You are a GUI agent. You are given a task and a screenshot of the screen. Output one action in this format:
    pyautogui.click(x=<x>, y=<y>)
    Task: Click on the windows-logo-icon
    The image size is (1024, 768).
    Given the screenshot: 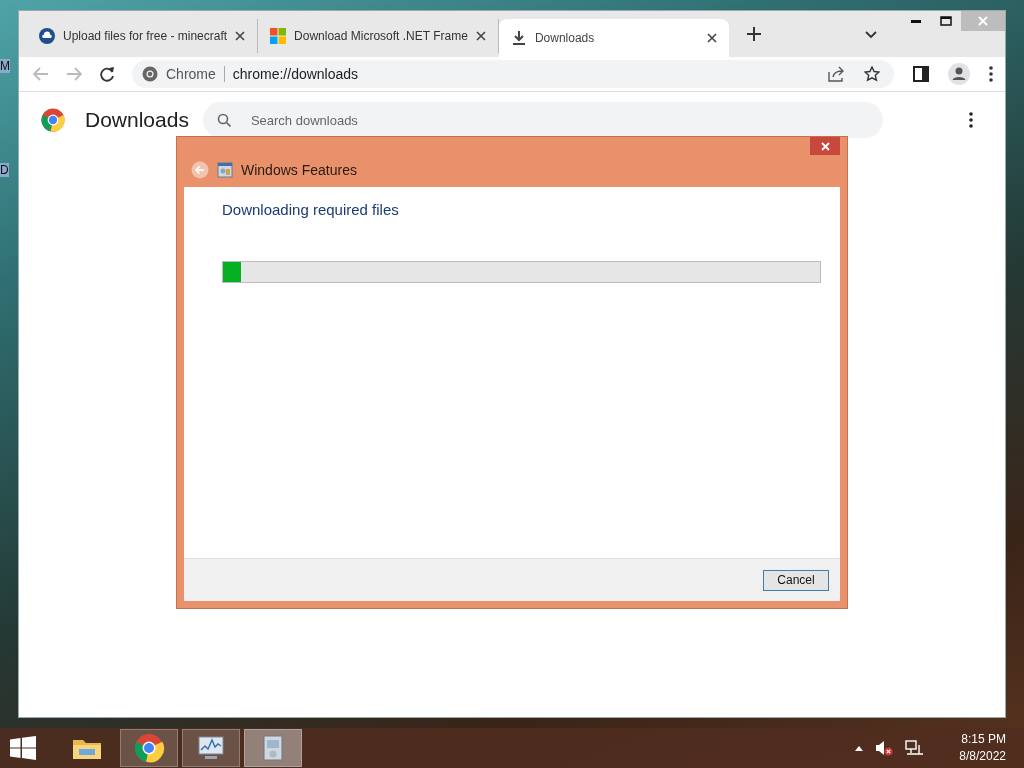 What is the action you would take?
    pyautogui.click(x=278, y=36)
    